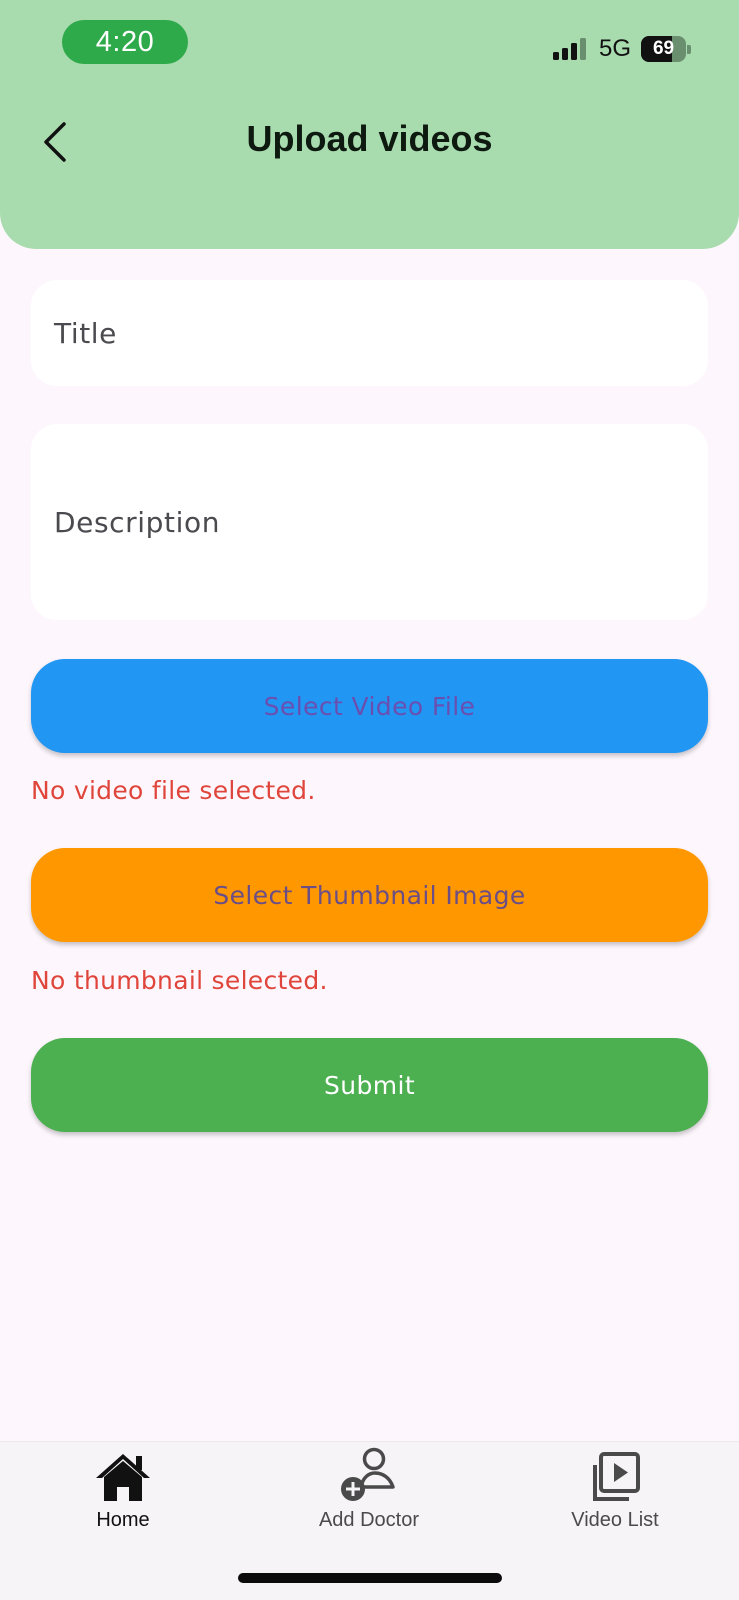 The height and width of the screenshot is (1600, 739). Describe the element at coordinates (615, 1520) in the screenshot. I see `nav-video-list-label: Video List` at that location.